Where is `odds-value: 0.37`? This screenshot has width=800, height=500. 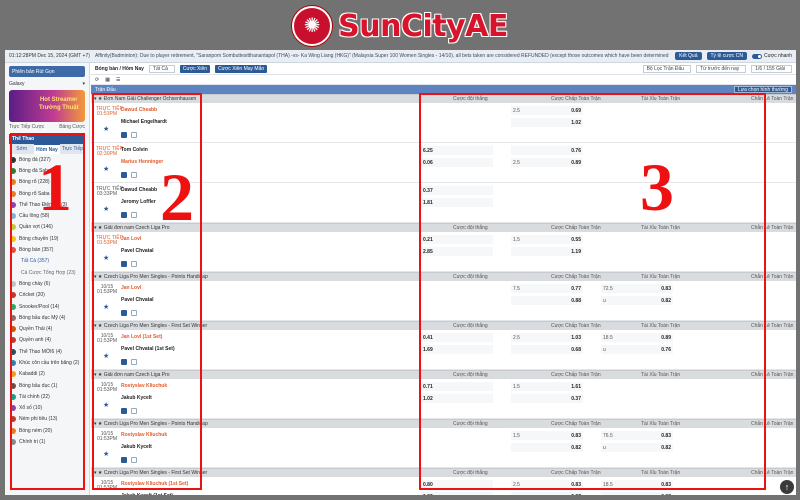
odds-value: 0.37 is located at coordinates (576, 495).